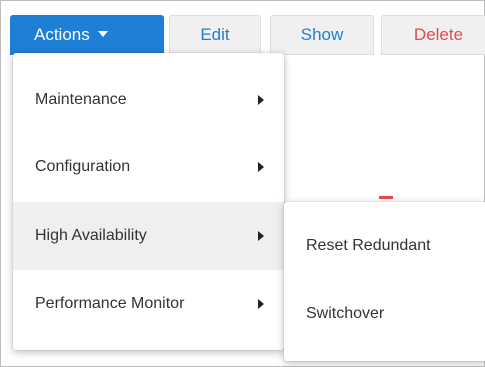  I want to click on submenu-item-switchover: Switchover, so click(384, 314).